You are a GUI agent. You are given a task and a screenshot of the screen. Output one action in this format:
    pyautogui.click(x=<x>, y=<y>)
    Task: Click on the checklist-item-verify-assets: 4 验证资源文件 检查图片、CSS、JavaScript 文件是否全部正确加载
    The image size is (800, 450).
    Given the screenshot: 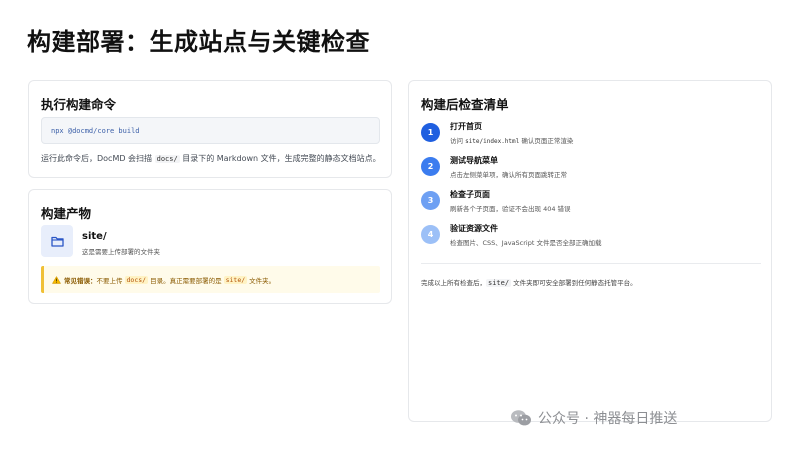 What is the action you would take?
    pyautogui.click(x=591, y=237)
    